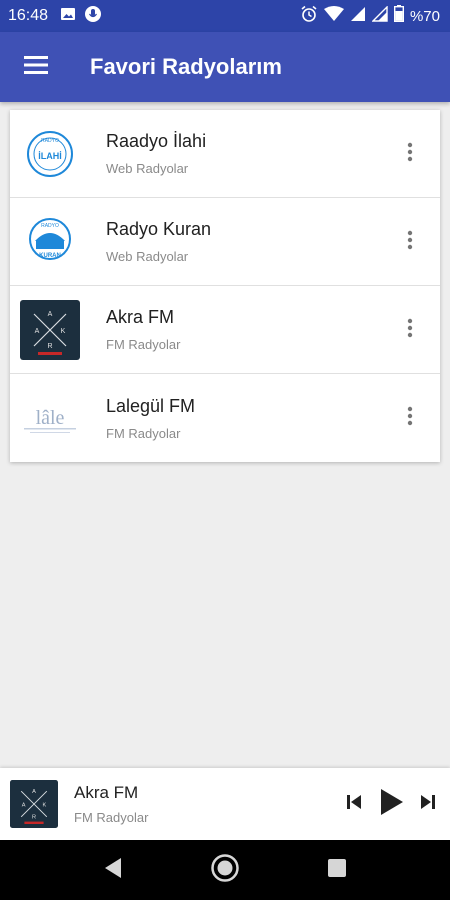  I want to click on svg-text: lâle, so click(50, 418).